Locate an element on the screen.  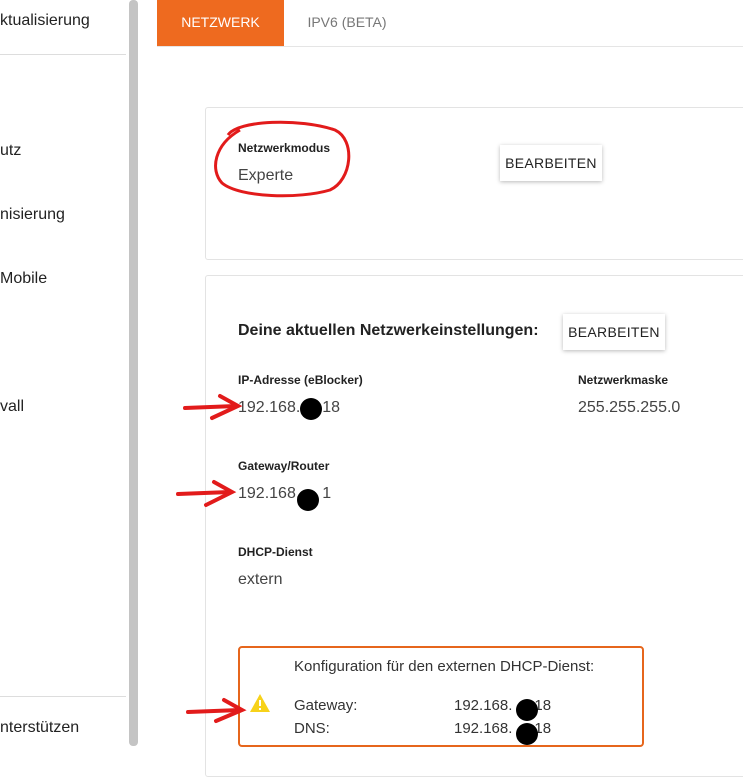
ip-address-label: IP-Adresse (eBlocker) is located at coordinates (300, 380).